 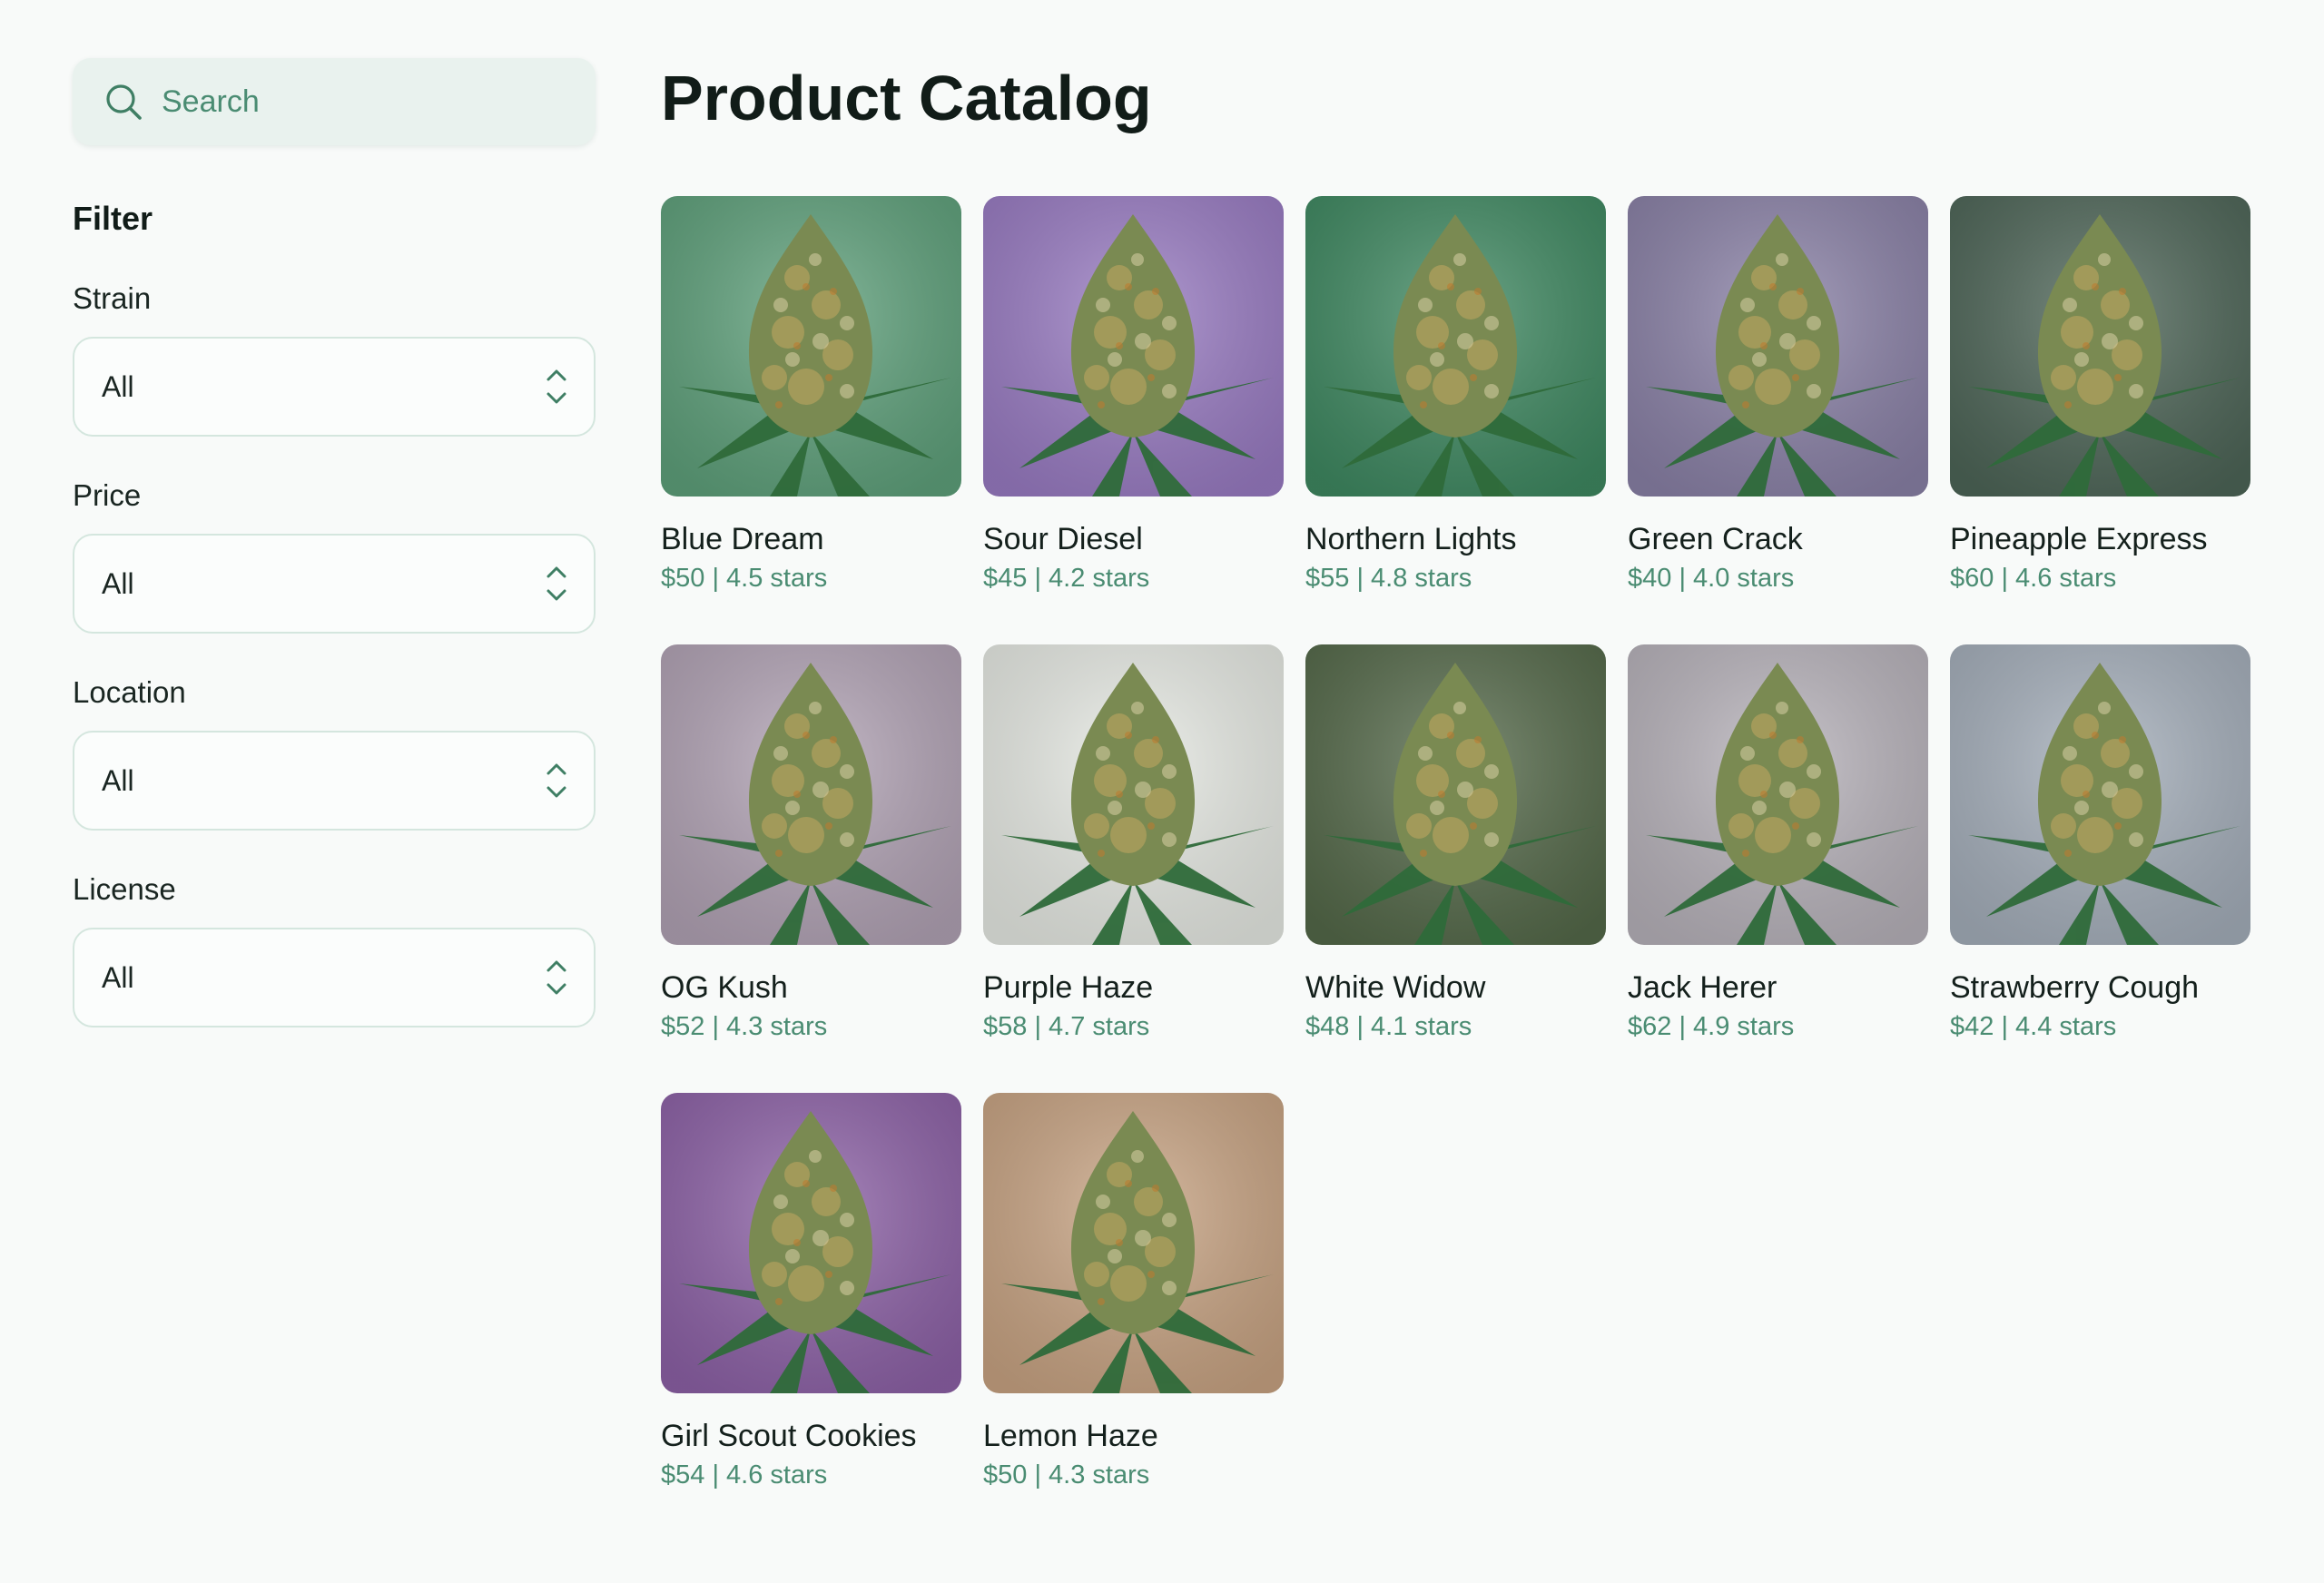 What do you see at coordinates (1133, 987) in the screenshot?
I see `product-name: Purple Haze` at bounding box center [1133, 987].